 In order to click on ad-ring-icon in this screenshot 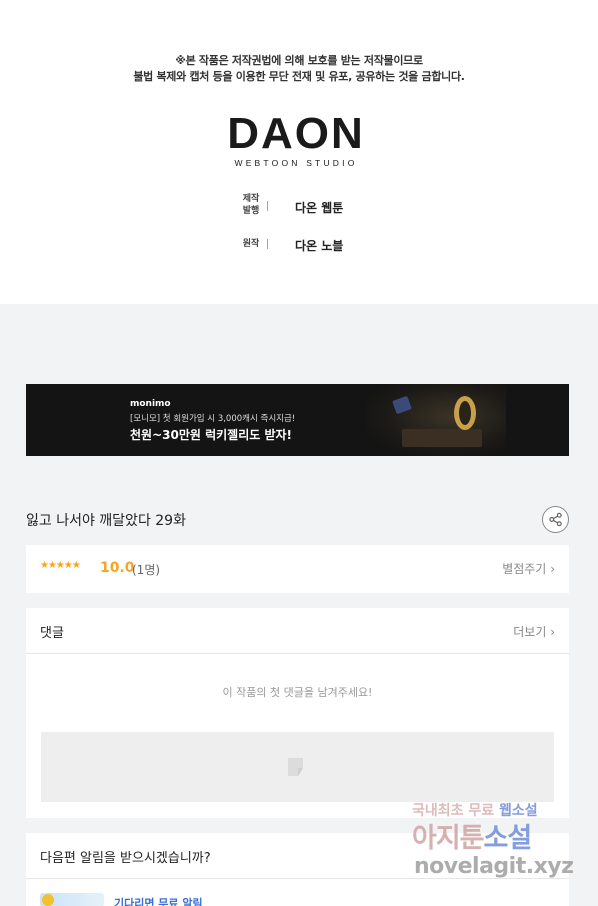, I will do `click(465, 413)`.